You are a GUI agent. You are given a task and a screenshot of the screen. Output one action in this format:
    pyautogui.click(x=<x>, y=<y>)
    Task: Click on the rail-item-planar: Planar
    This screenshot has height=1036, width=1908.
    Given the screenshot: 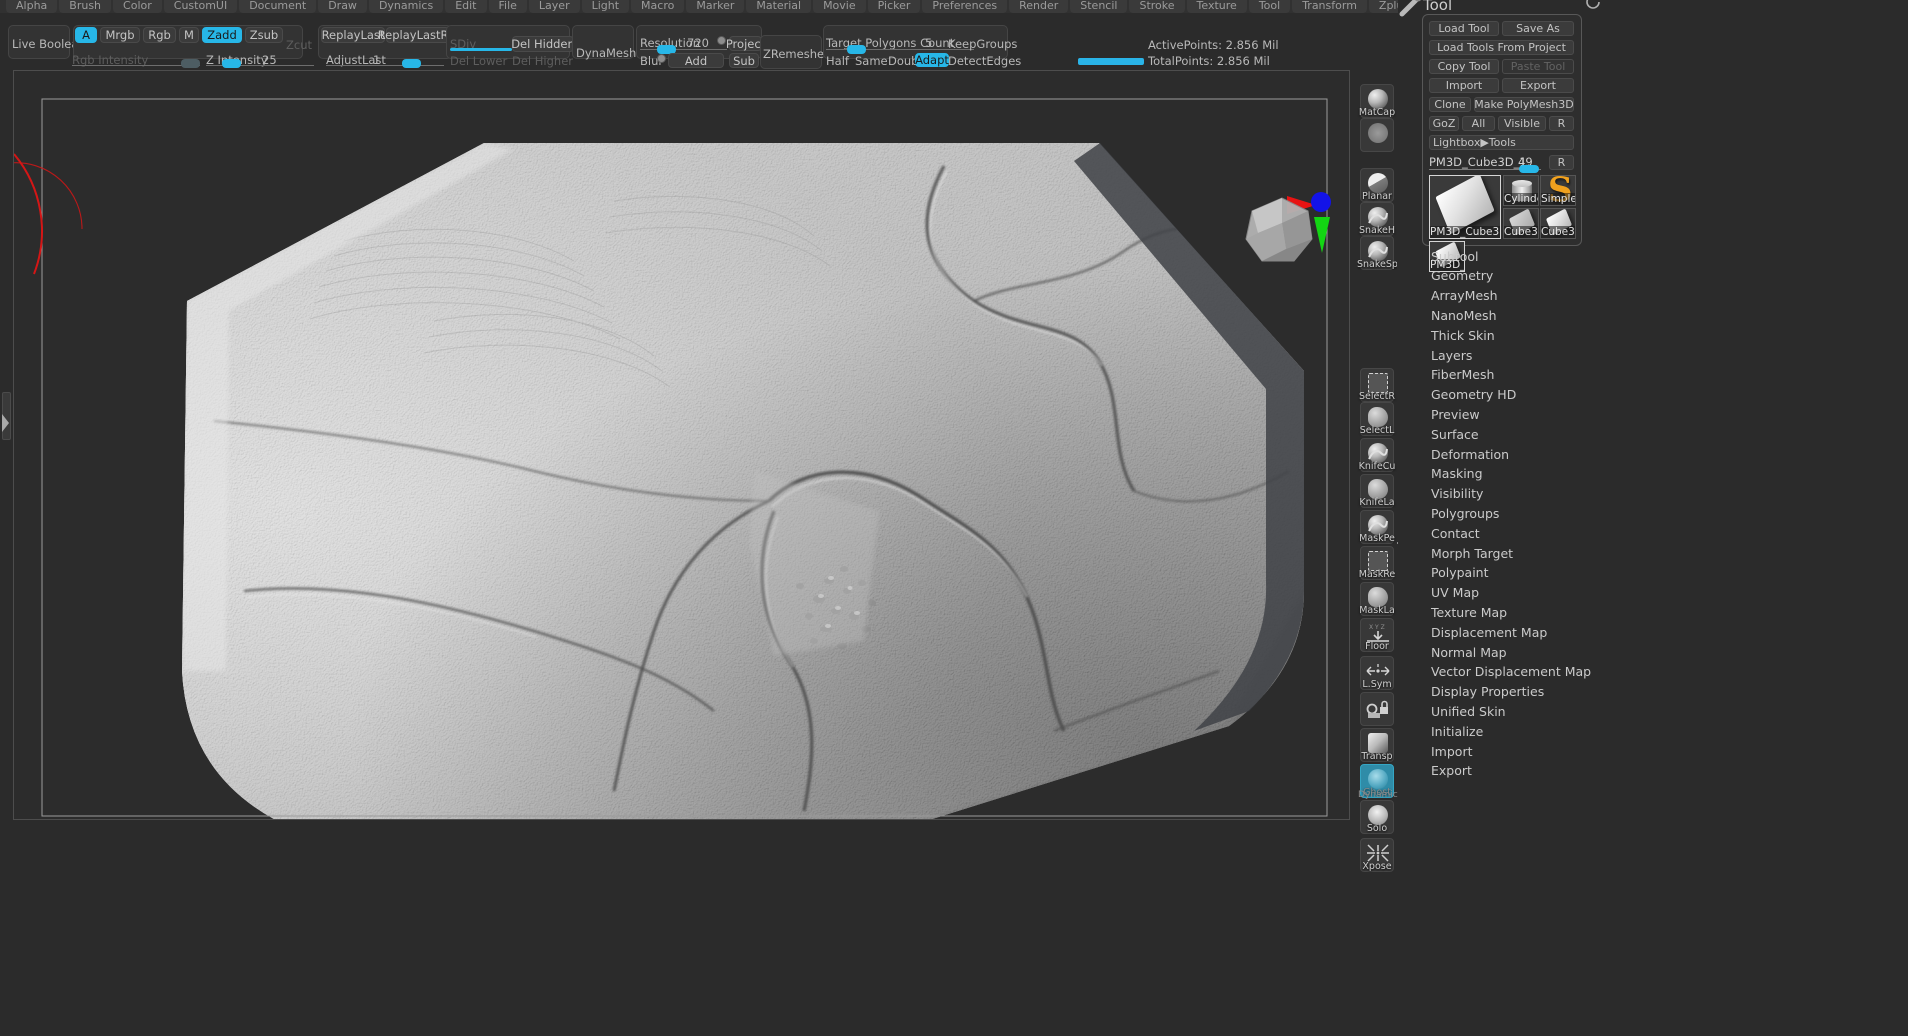 What is the action you would take?
    pyautogui.click(x=1377, y=185)
    